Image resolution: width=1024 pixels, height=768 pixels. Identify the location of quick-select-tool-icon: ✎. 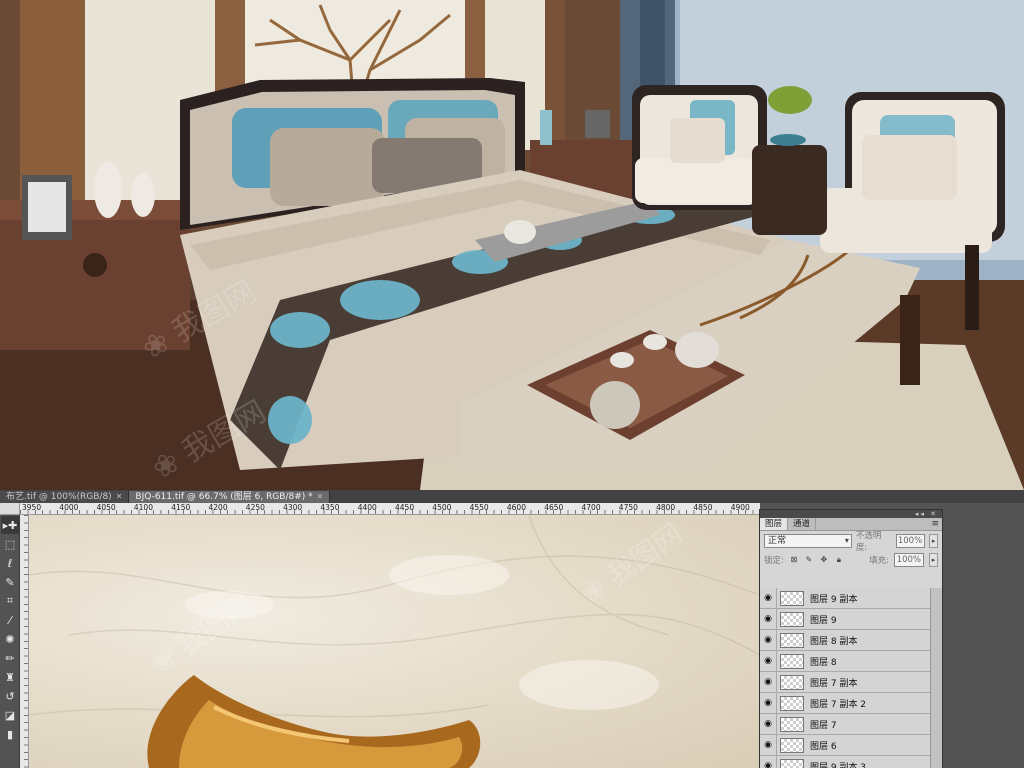
(10, 582).